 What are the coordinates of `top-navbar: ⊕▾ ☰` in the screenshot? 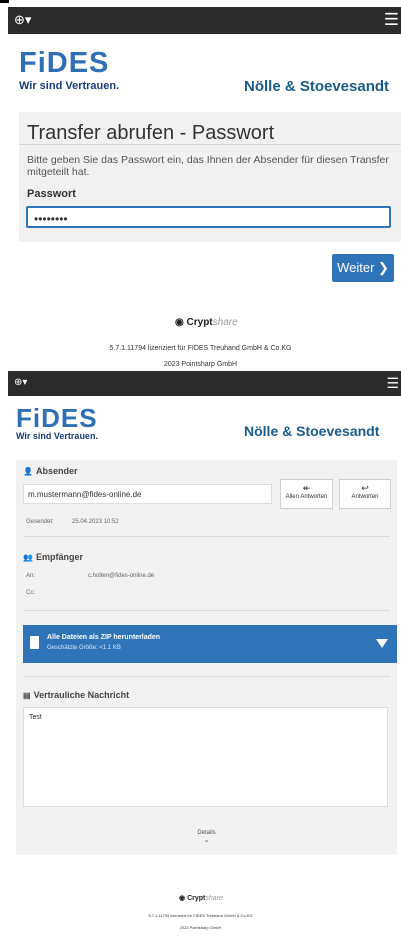 It's located at (204, 20).